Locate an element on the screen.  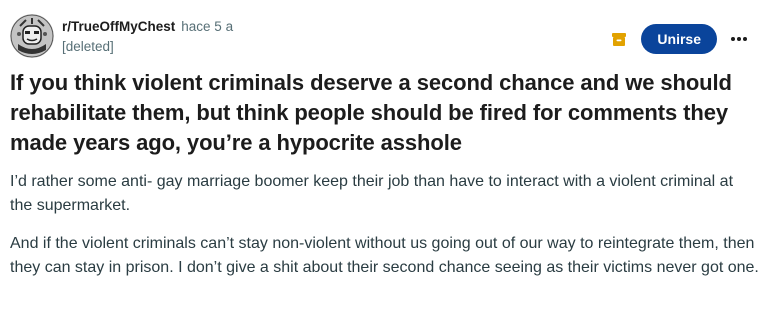
subreddit-avatar is located at coordinates (32, 36).